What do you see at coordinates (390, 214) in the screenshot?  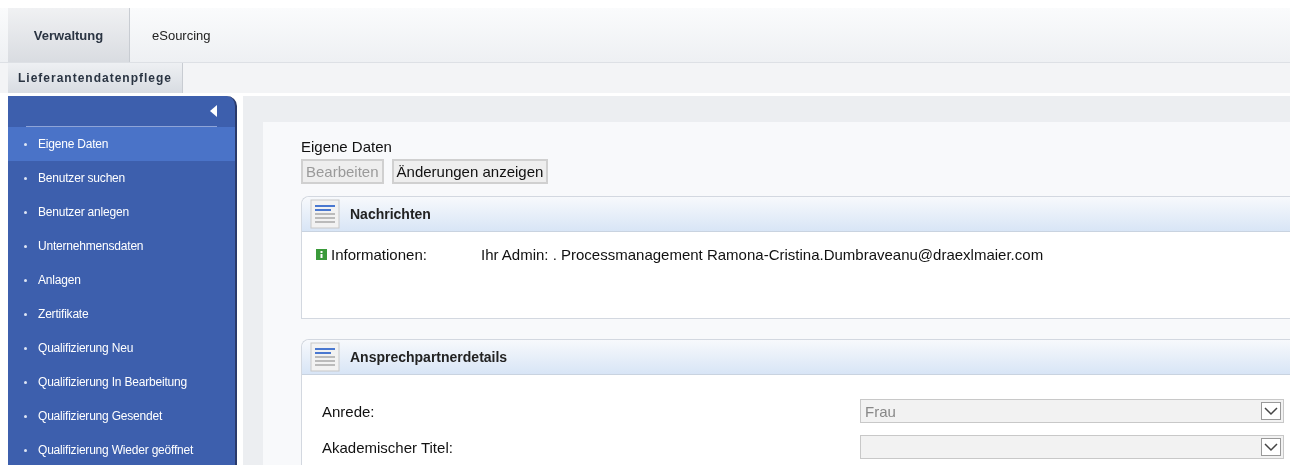 I see `section-title: Nachrichten` at bounding box center [390, 214].